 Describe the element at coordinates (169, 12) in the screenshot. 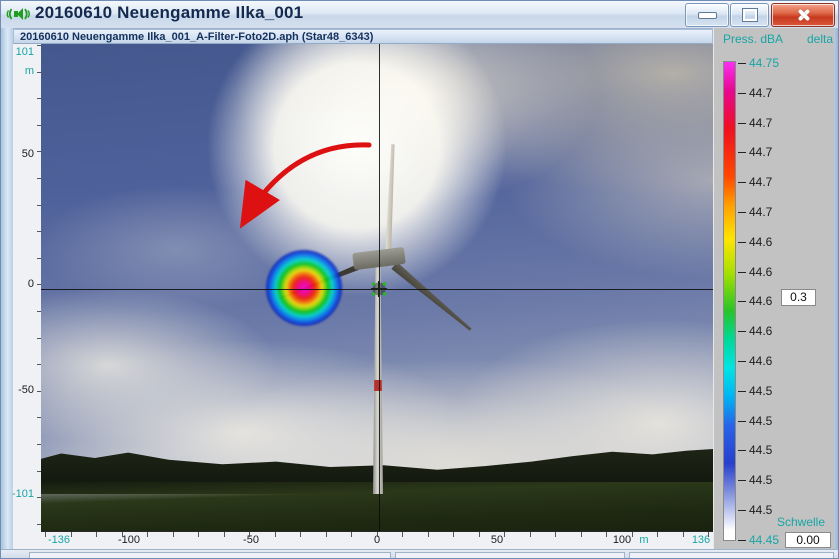

I see `window-title: 20160610 Neuengamme Ilka_001` at that location.